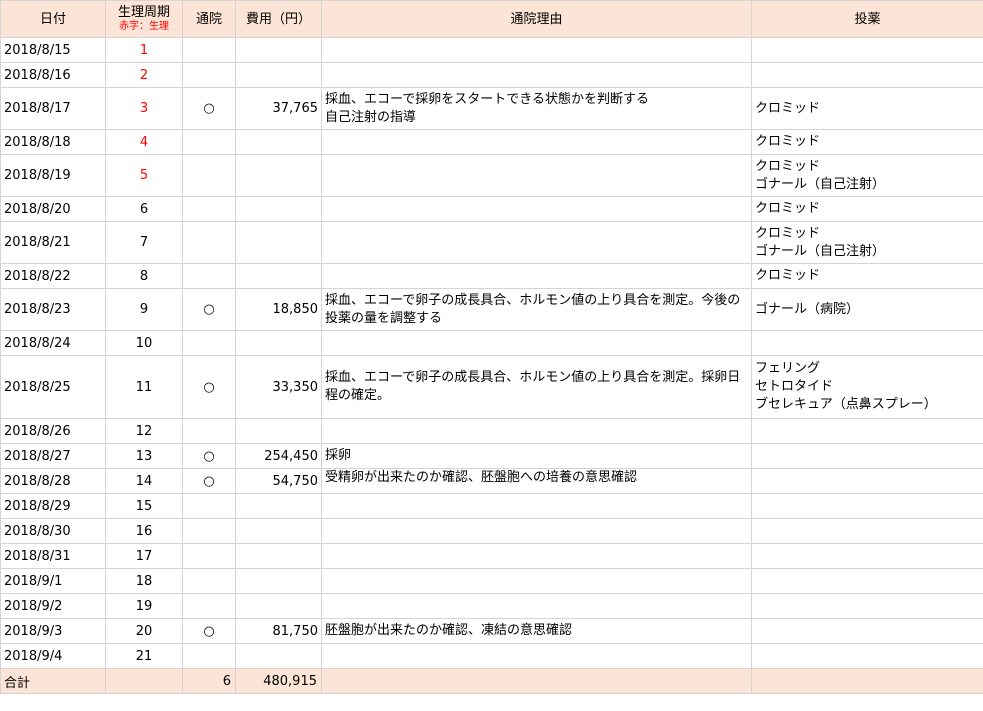  I want to click on cycle-cell: 10, so click(144, 343).